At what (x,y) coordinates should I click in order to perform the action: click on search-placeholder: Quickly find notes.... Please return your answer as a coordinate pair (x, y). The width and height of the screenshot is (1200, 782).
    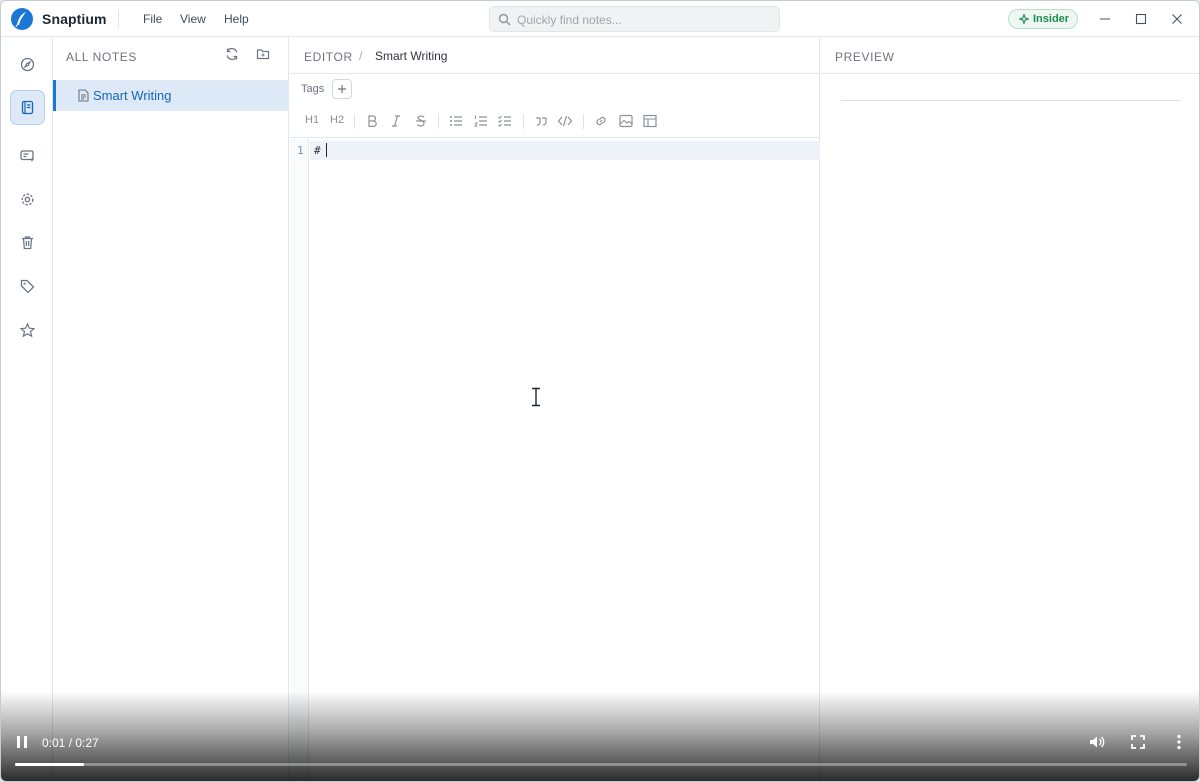
    Looking at the image, I should click on (569, 20).